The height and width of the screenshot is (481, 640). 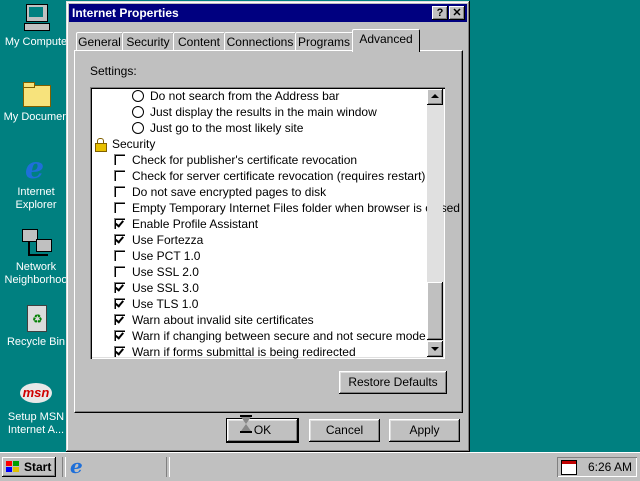 What do you see at coordinates (36, 267) in the screenshot?
I see `desktop-icon-label: Network` at bounding box center [36, 267].